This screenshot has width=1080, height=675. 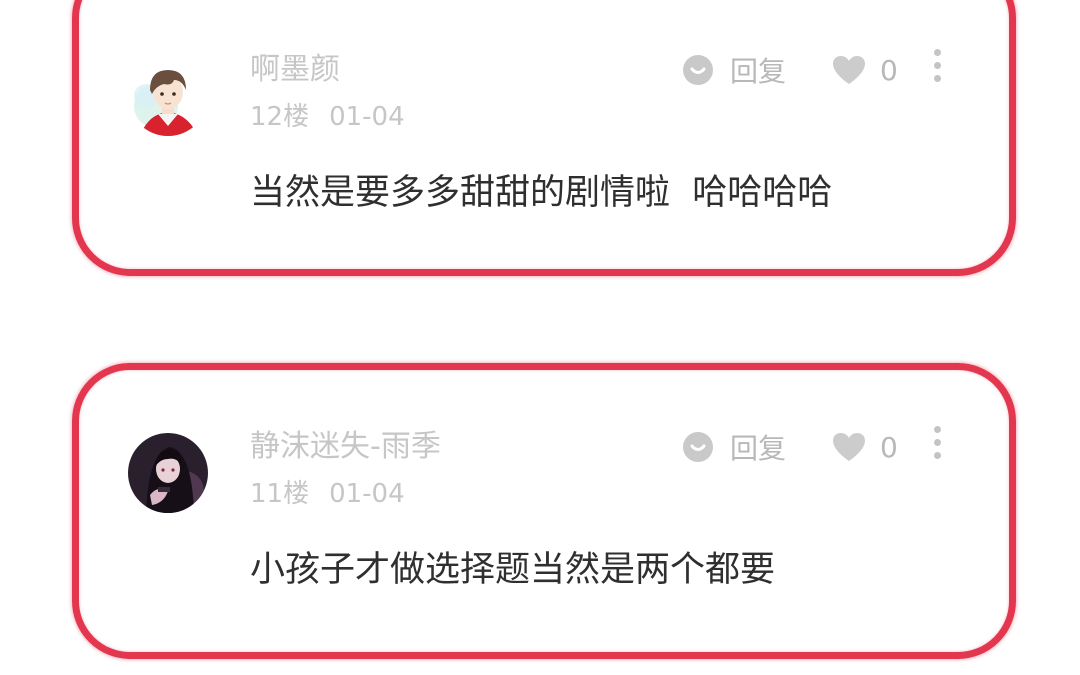 What do you see at coordinates (280, 494) in the screenshot?
I see `floor-number: 11楼` at bounding box center [280, 494].